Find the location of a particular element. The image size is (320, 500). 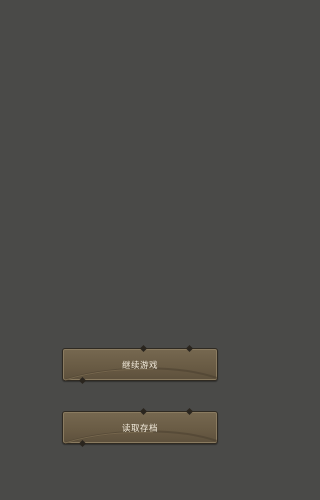

continue-game-button: 继续游戏 is located at coordinates (140, 364).